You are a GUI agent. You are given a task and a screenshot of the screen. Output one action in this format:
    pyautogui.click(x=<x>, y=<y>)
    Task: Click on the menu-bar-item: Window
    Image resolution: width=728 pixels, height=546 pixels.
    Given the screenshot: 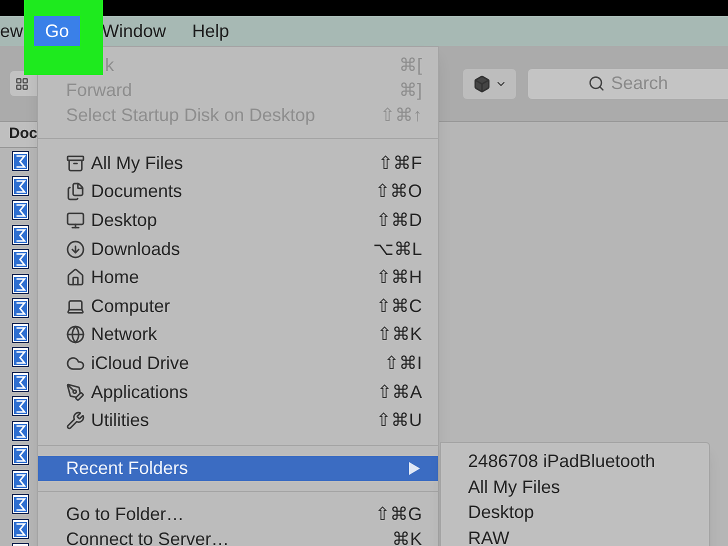 What is the action you would take?
    pyautogui.click(x=133, y=31)
    